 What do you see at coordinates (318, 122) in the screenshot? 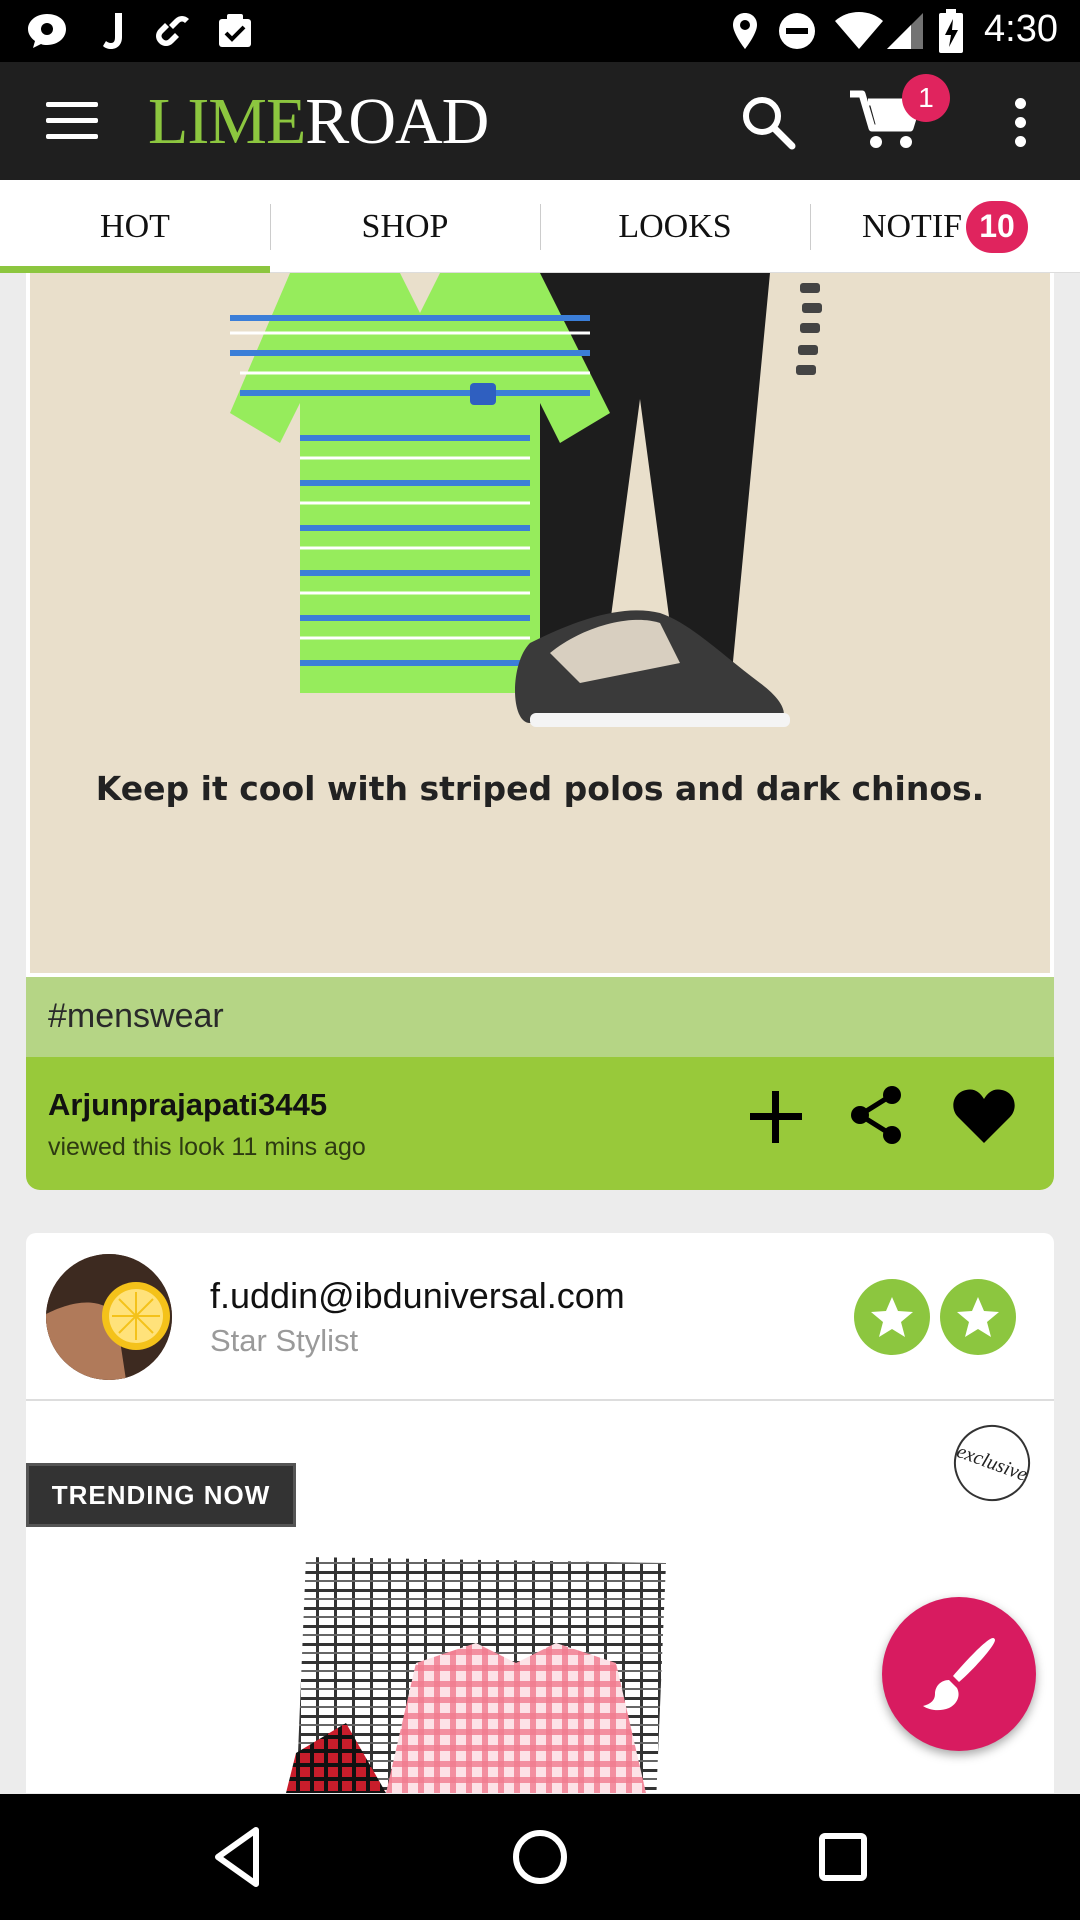
I see `limeroad-logo: LIMEROAD` at bounding box center [318, 122].